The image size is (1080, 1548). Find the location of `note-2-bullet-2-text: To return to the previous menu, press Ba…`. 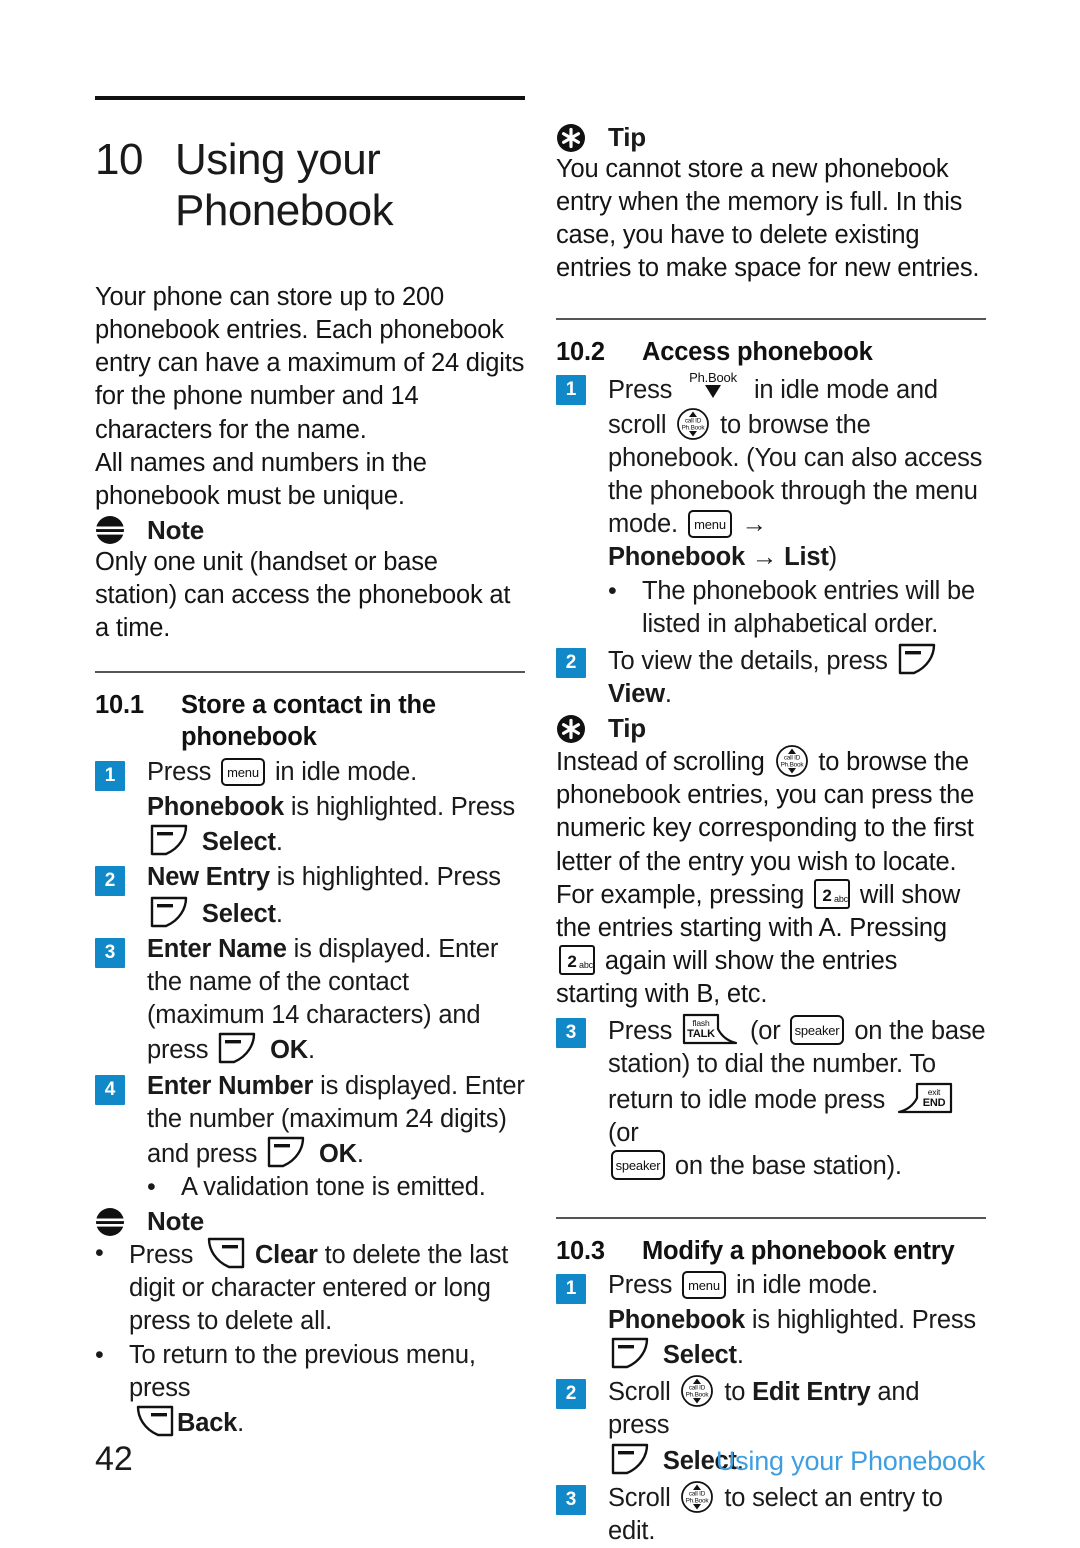

note-2-bullet-2-text: To return to the previous menu, press Ba… is located at coordinates (327, 1389).